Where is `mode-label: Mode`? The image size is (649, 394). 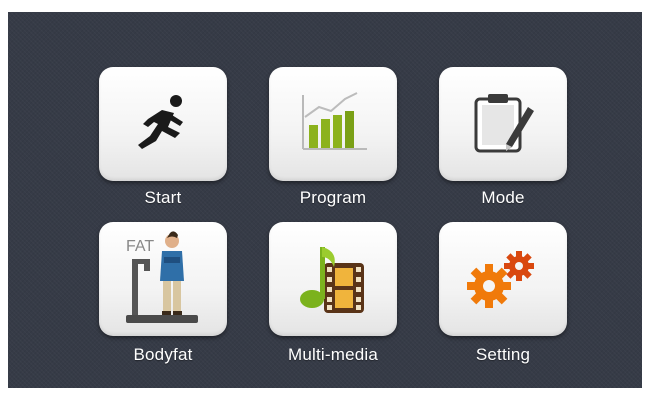
mode-label: Mode is located at coordinates (503, 197).